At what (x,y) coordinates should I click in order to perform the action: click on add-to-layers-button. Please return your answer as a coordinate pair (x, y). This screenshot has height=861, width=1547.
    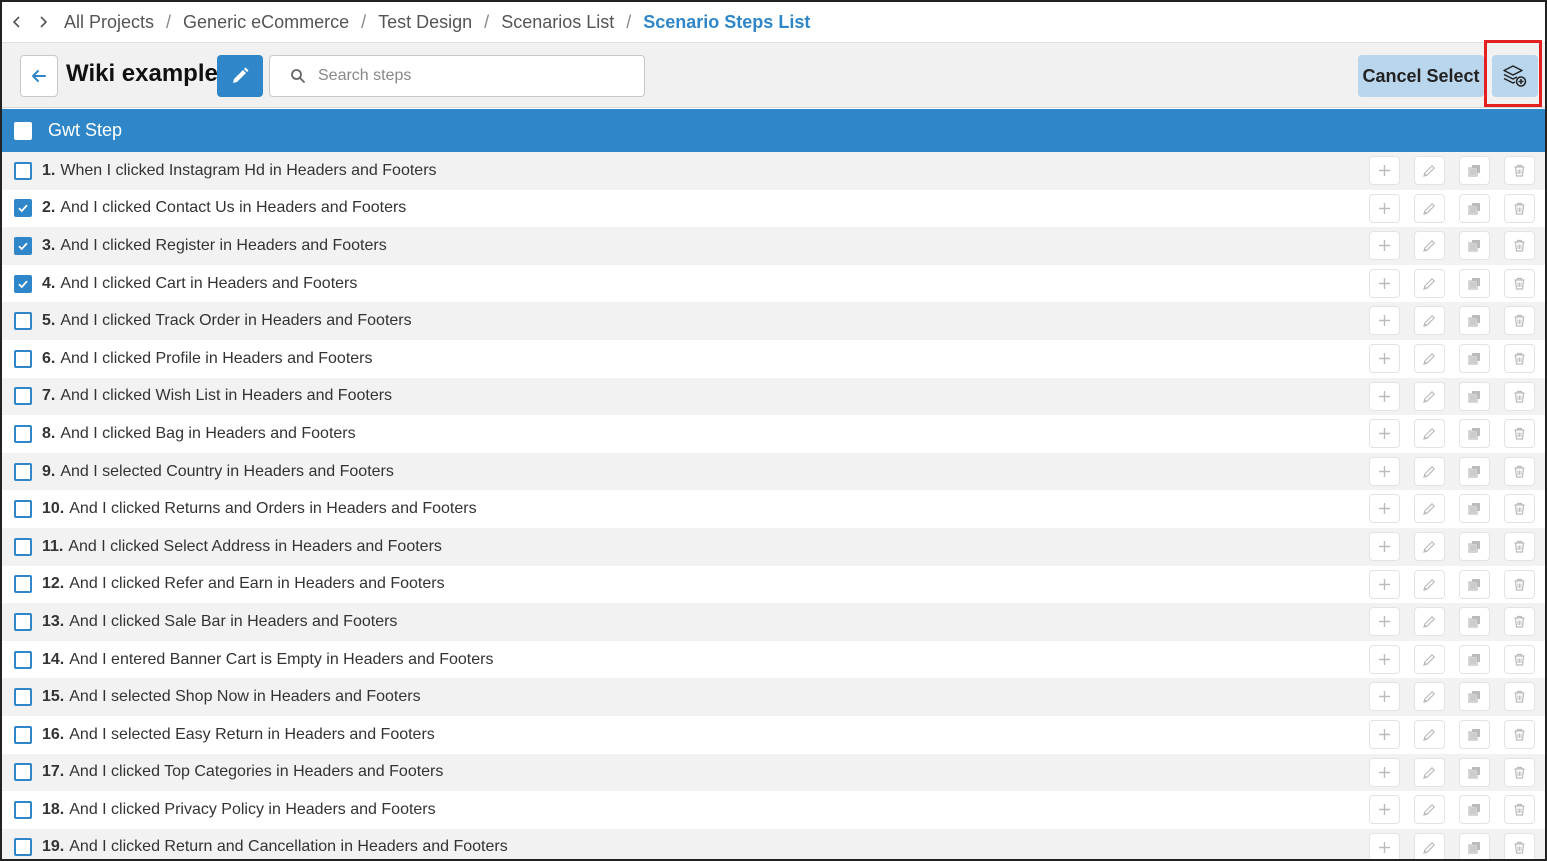
    Looking at the image, I should click on (1515, 76).